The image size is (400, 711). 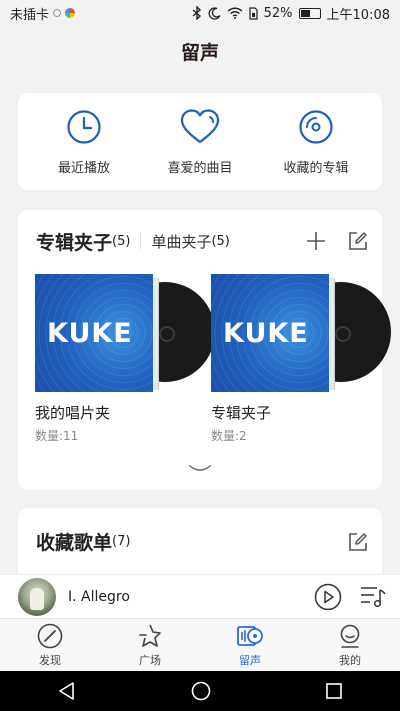 What do you see at coordinates (229, 436) in the screenshot?
I see `folder-count: 数量:2` at bounding box center [229, 436].